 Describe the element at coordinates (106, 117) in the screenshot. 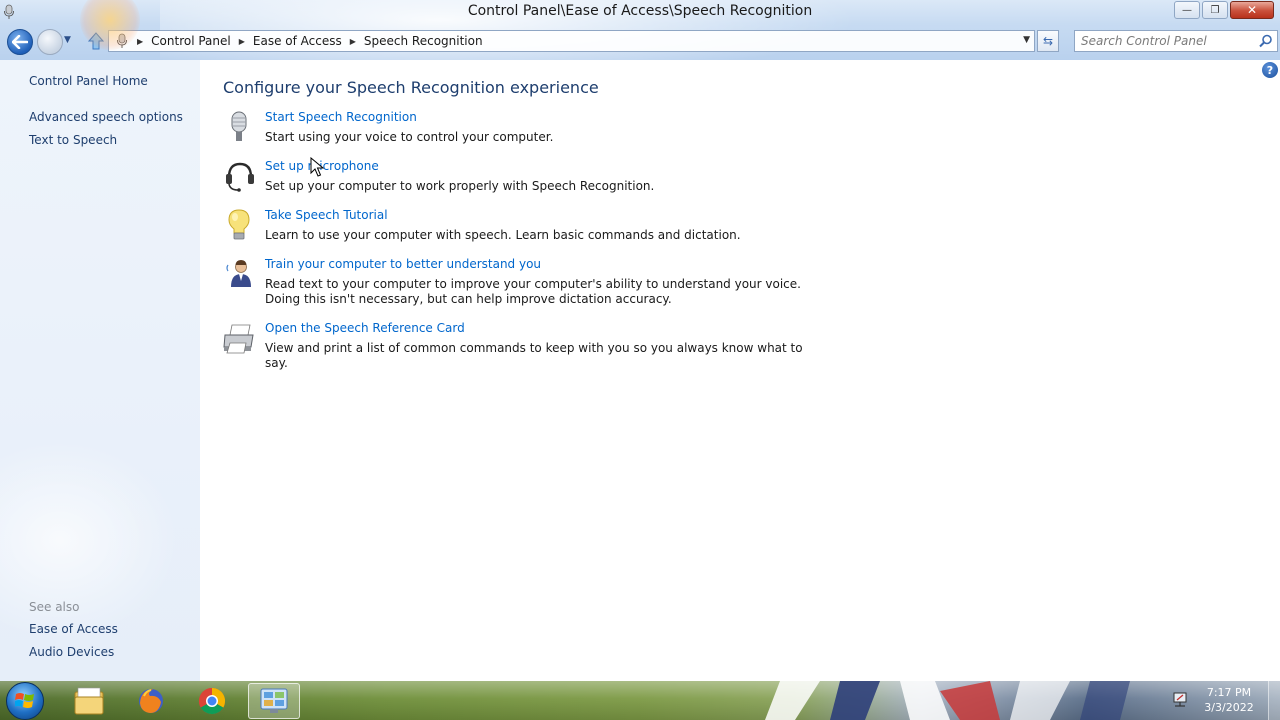

I see `advanced-speech-options-link: Advanced speech options` at that location.